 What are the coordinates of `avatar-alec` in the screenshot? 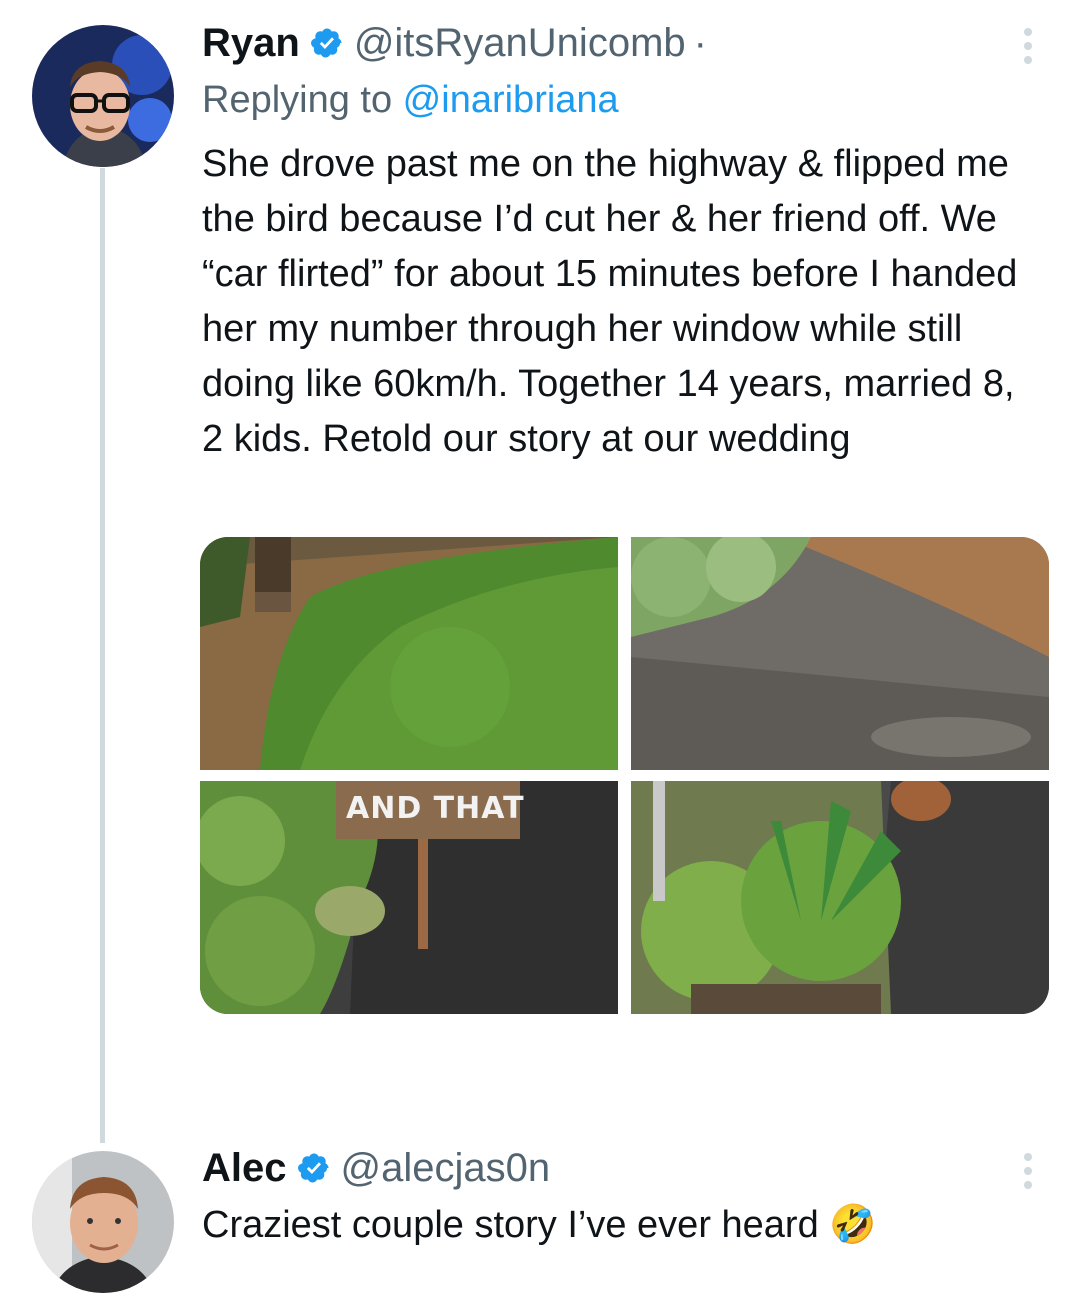 It's located at (103, 1222).